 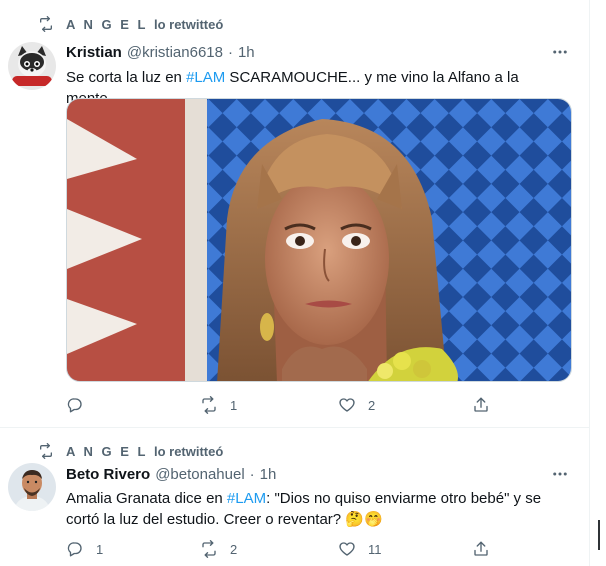 What do you see at coordinates (372, 405) in the screenshot?
I see `like-count: 2` at bounding box center [372, 405].